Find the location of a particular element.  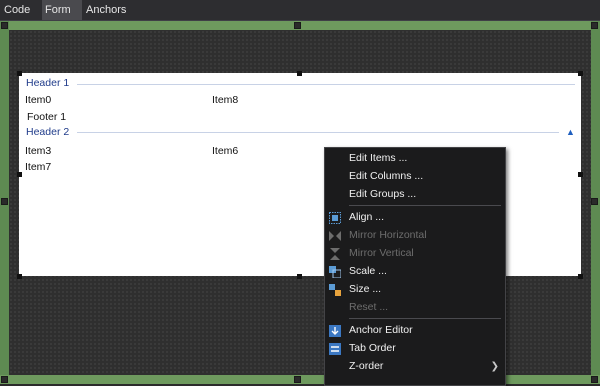

group-collapse-icon: ▲ is located at coordinates (570, 132).